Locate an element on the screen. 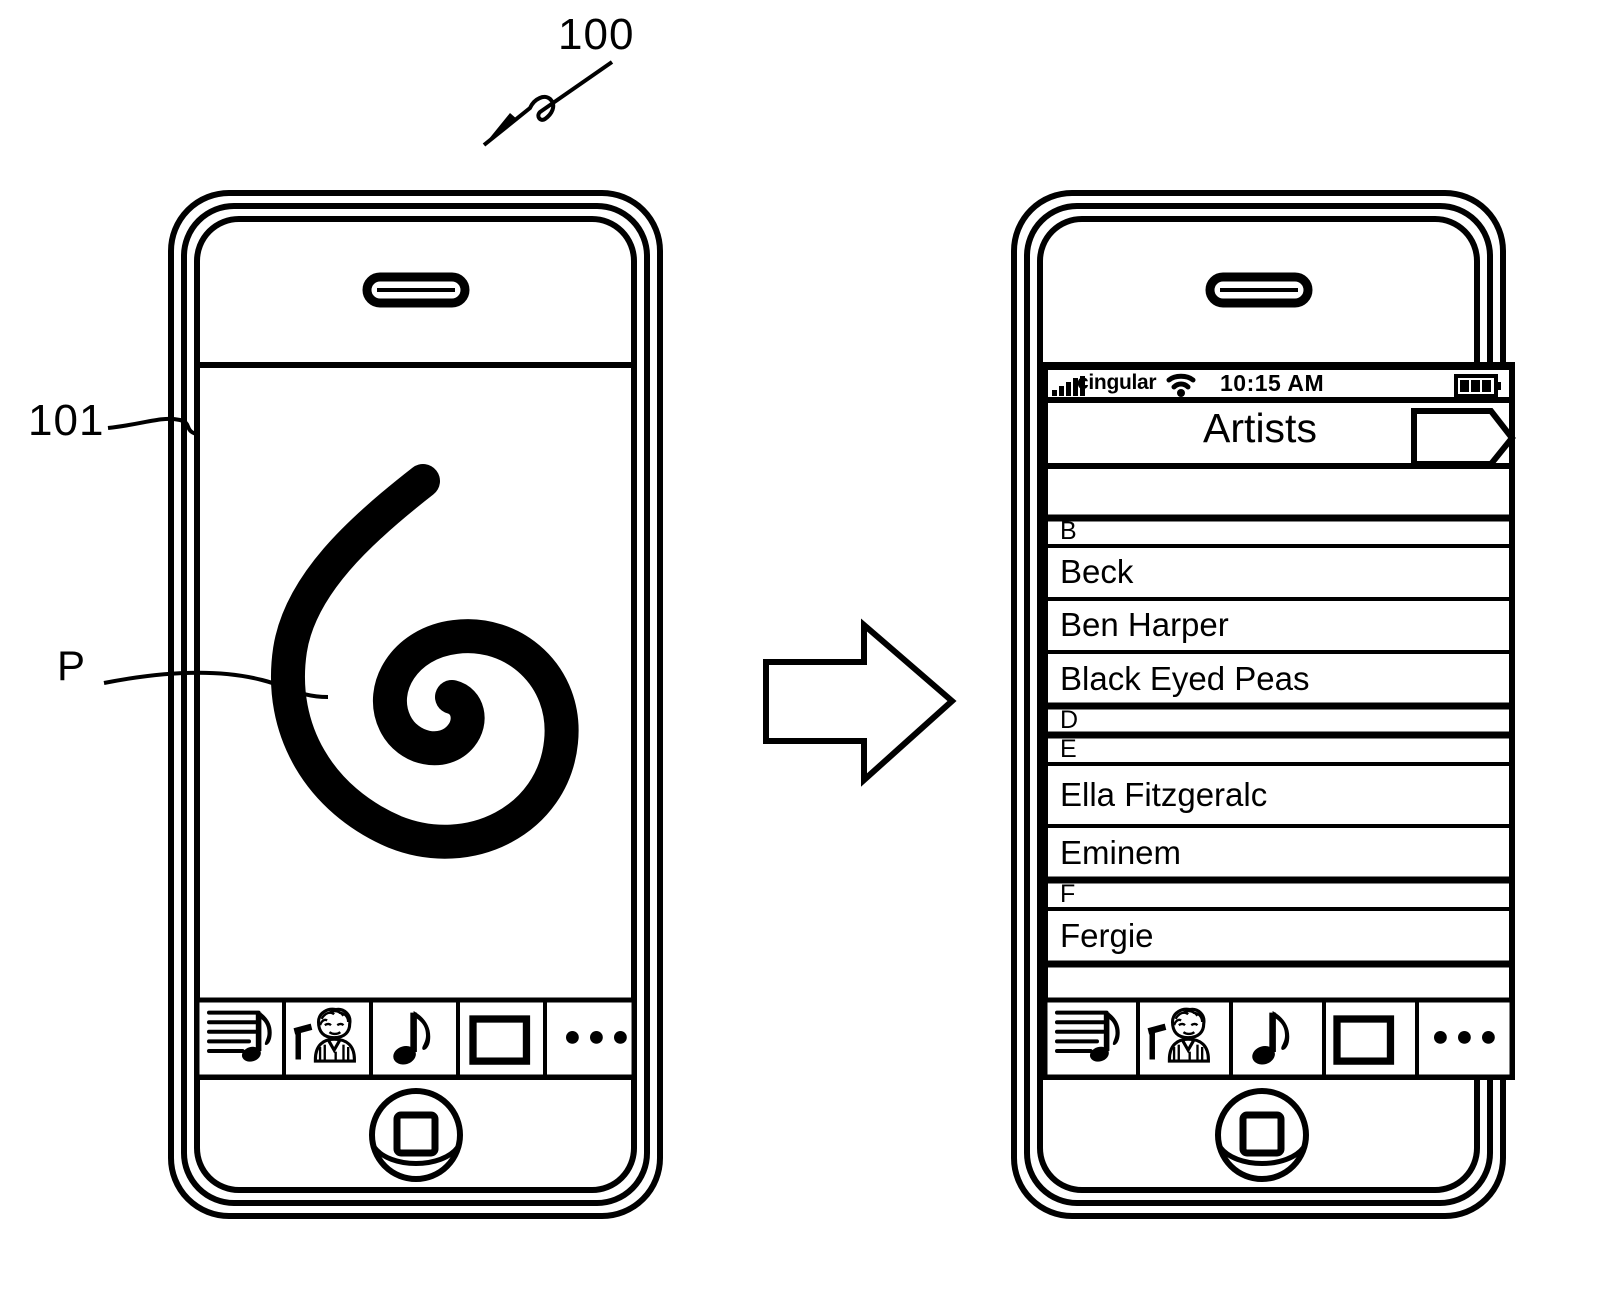  list-item: Ella Fitzgeralc is located at coordinates (1163, 795).